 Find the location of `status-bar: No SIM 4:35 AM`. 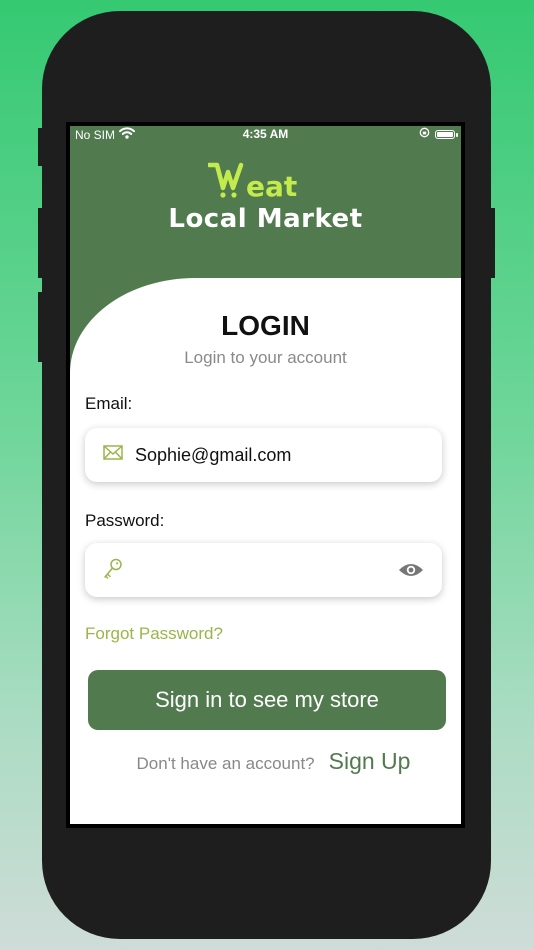

status-bar: No SIM 4:35 AM is located at coordinates (265, 134).